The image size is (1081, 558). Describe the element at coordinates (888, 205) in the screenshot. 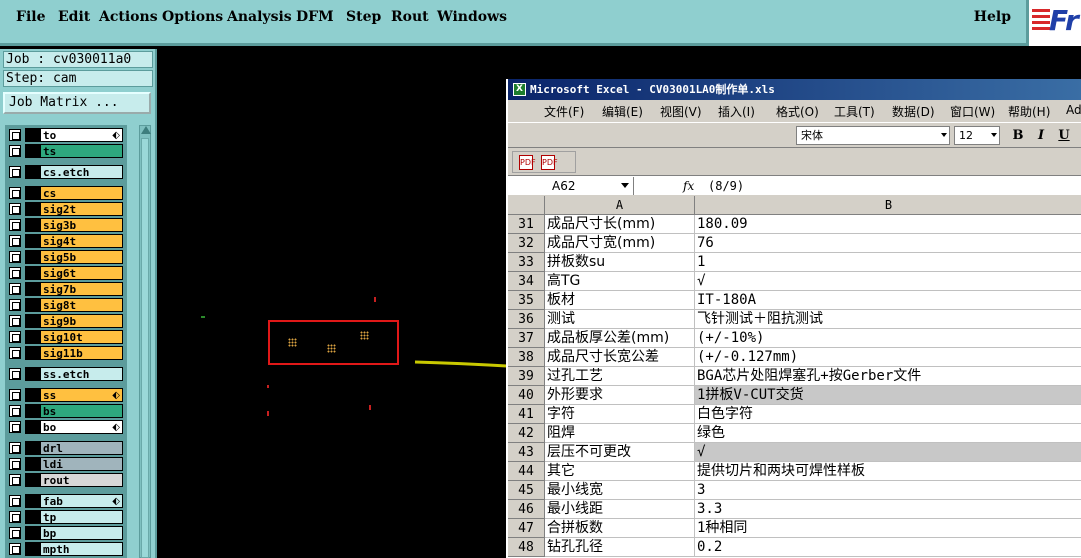

I see `column-header-b: B` at that location.